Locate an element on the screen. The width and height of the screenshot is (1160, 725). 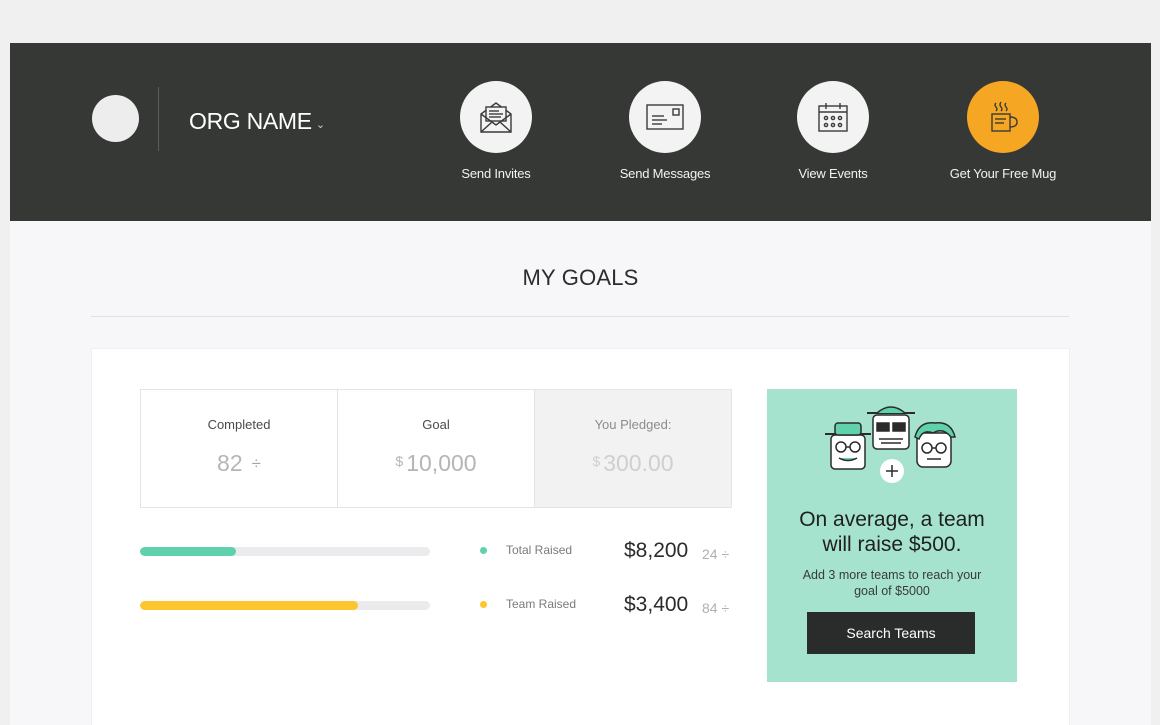
org-name-label: ORG NAME is located at coordinates (250, 120).